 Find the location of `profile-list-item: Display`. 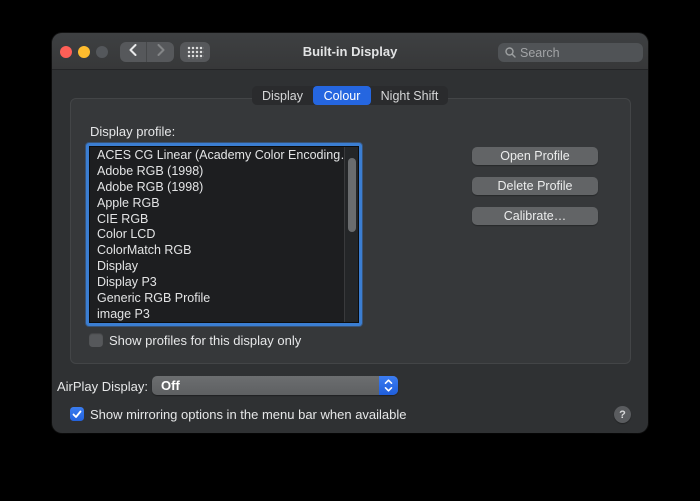

profile-list-item: Display is located at coordinates (217, 267).